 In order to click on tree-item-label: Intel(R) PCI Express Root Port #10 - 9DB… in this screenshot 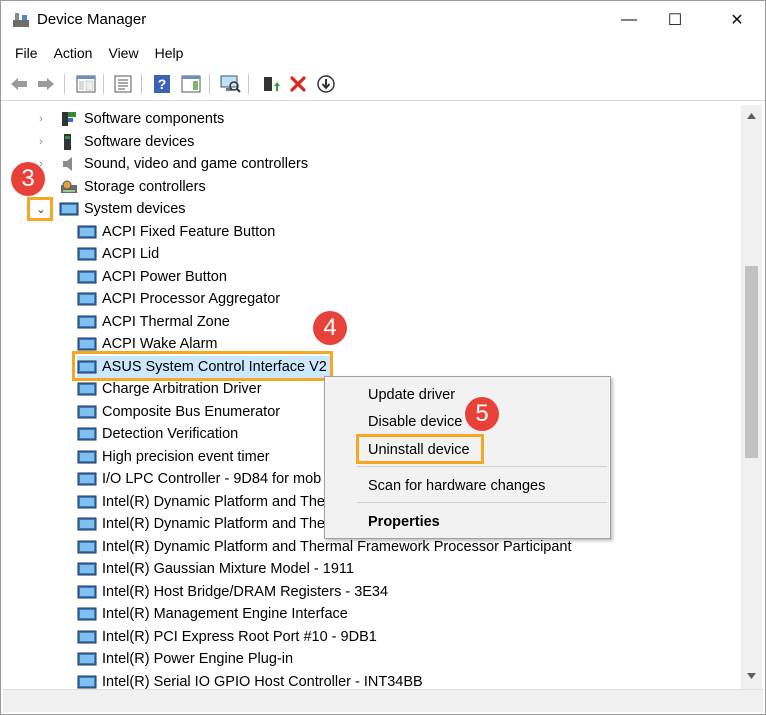, I will do `click(239, 637)`.